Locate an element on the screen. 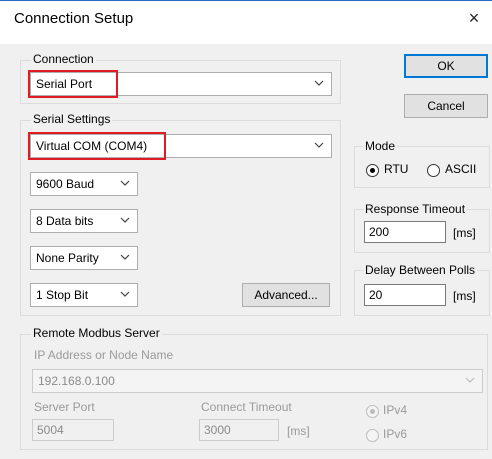  serial-port-value: Virtual COM (COM4) is located at coordinates (92, 146).